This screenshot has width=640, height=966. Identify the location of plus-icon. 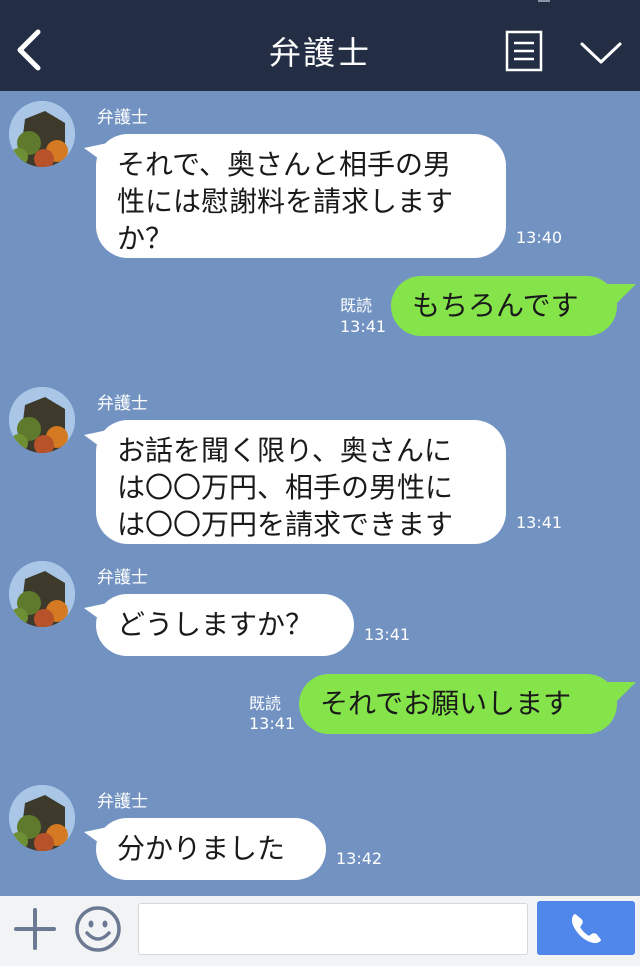
(35, 929).